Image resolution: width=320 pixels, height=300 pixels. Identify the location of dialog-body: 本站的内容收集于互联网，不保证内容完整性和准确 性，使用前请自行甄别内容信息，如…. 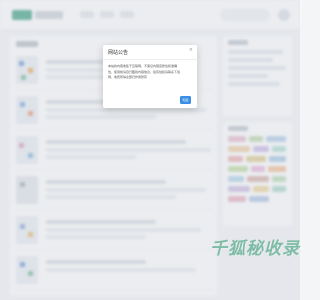
(150, 72).